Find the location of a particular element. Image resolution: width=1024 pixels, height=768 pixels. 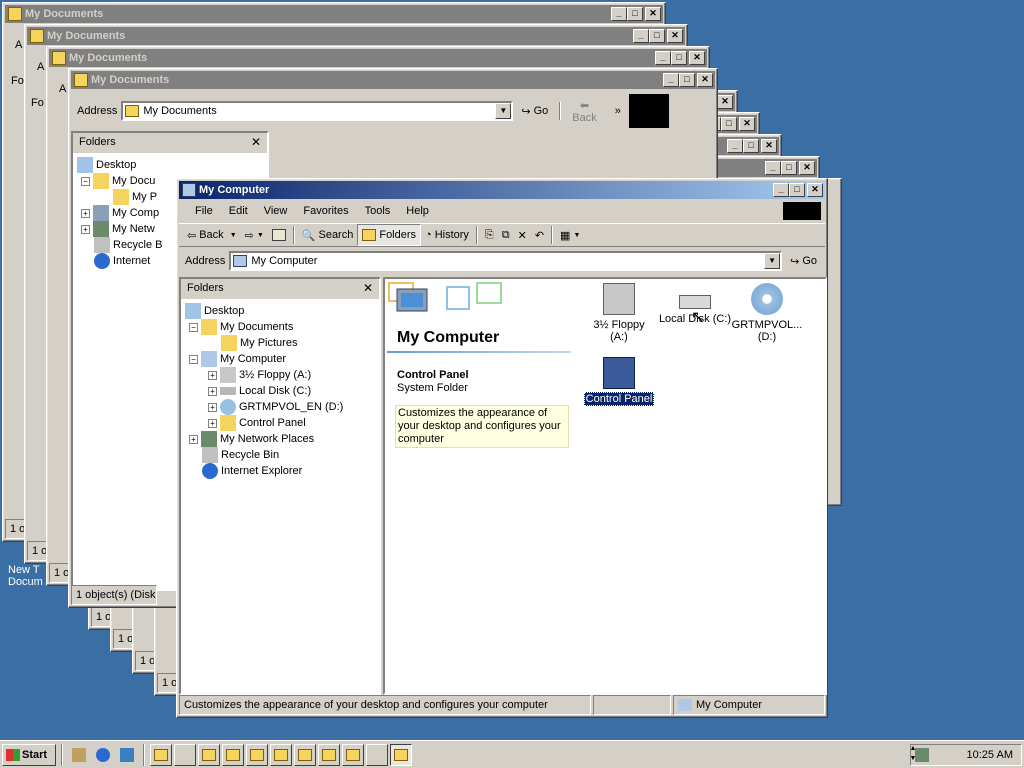

chevron-right-icon: » is located at coordinates (618, 111).